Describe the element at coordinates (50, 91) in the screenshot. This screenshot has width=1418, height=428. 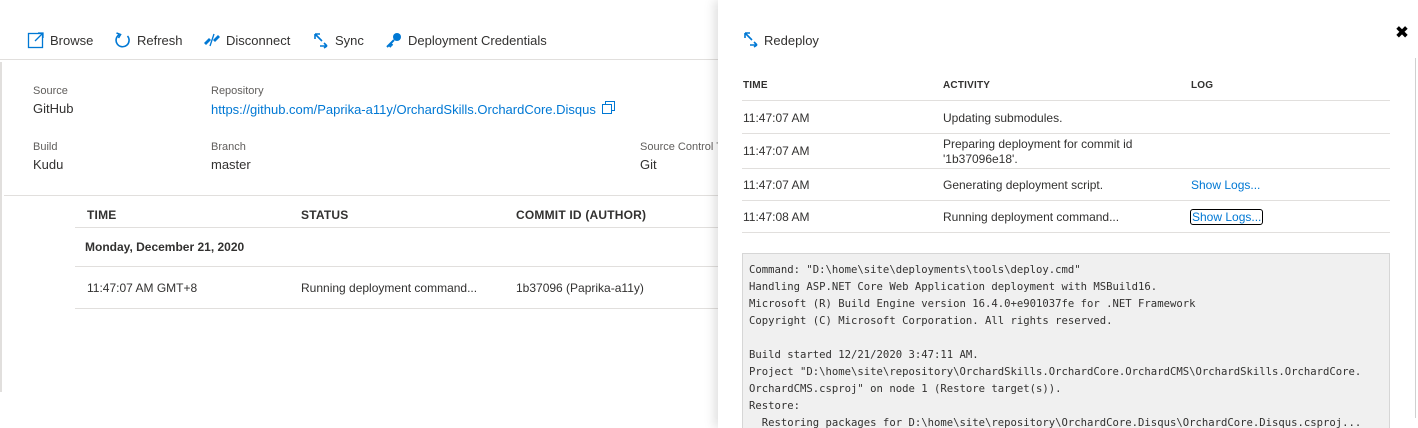
I see `source-label: Source` at that location.